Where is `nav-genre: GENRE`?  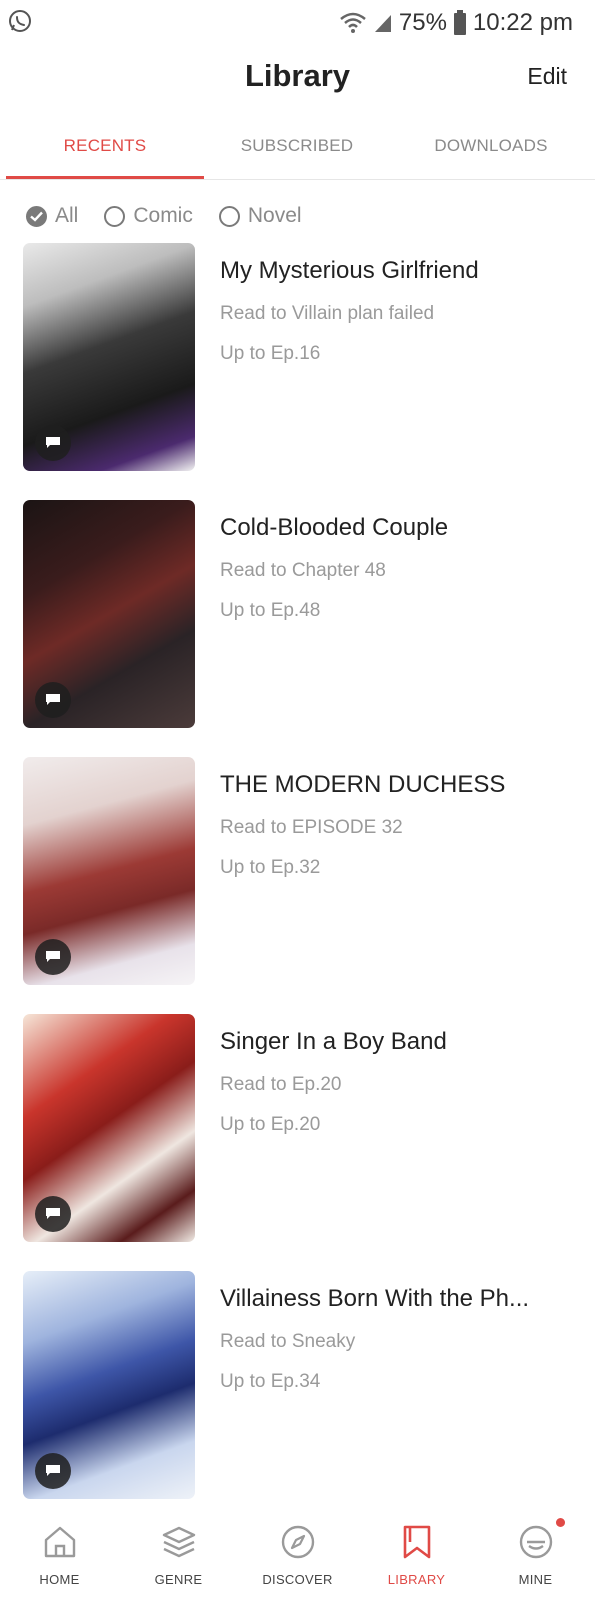 nav-genre: GENRE is located at coordinates (178, 1557).